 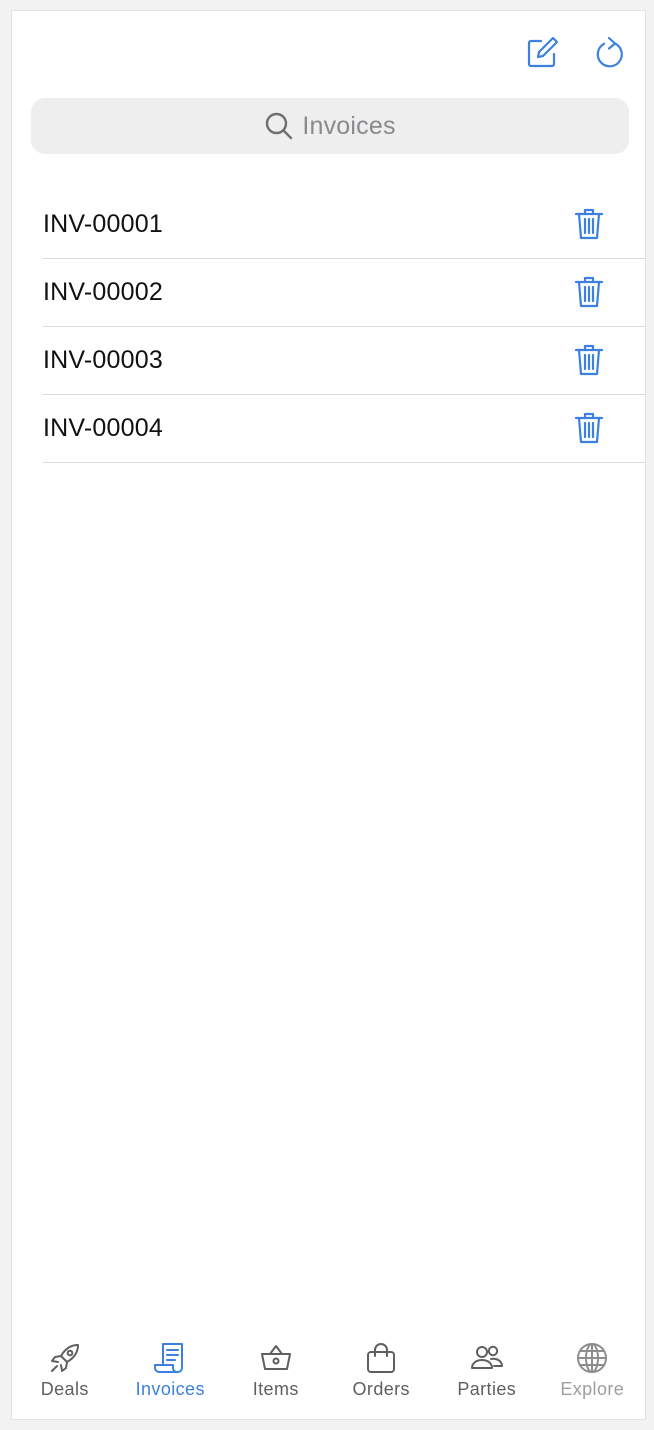 What do you see at coordinates (103, 224) in the screenshot?
I see `invoice-number: INV-00001` at bounding box center [103, 224].